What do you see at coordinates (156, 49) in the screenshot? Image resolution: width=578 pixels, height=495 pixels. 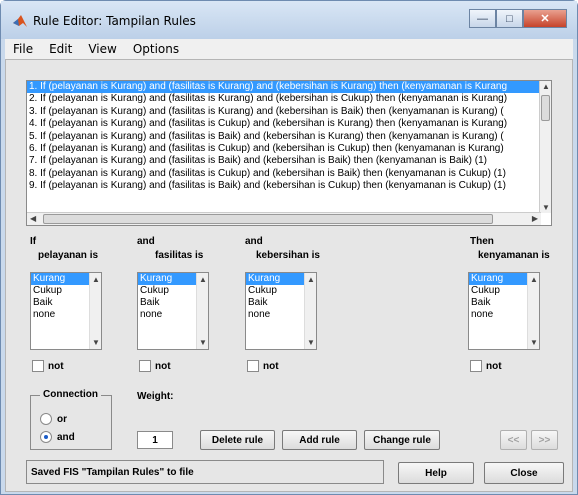 I see `menu-options: Options` at bounding box center [156, 49].